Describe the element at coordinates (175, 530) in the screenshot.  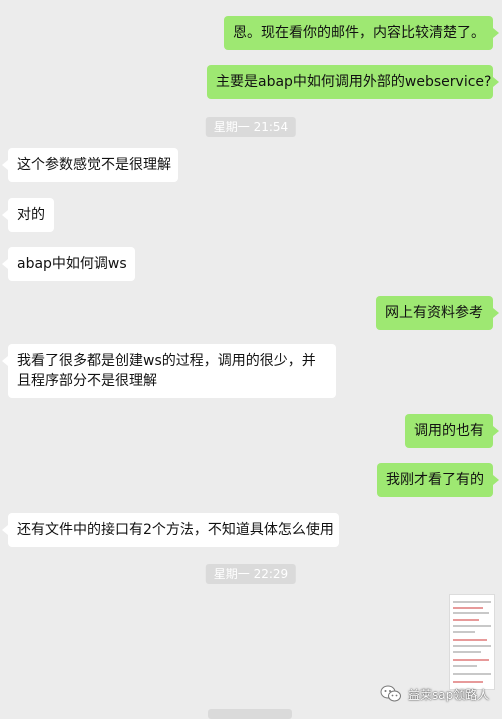
I see `message-text: 还有文件中的接口有2个方法，不知道具体怎么使用` at that location.